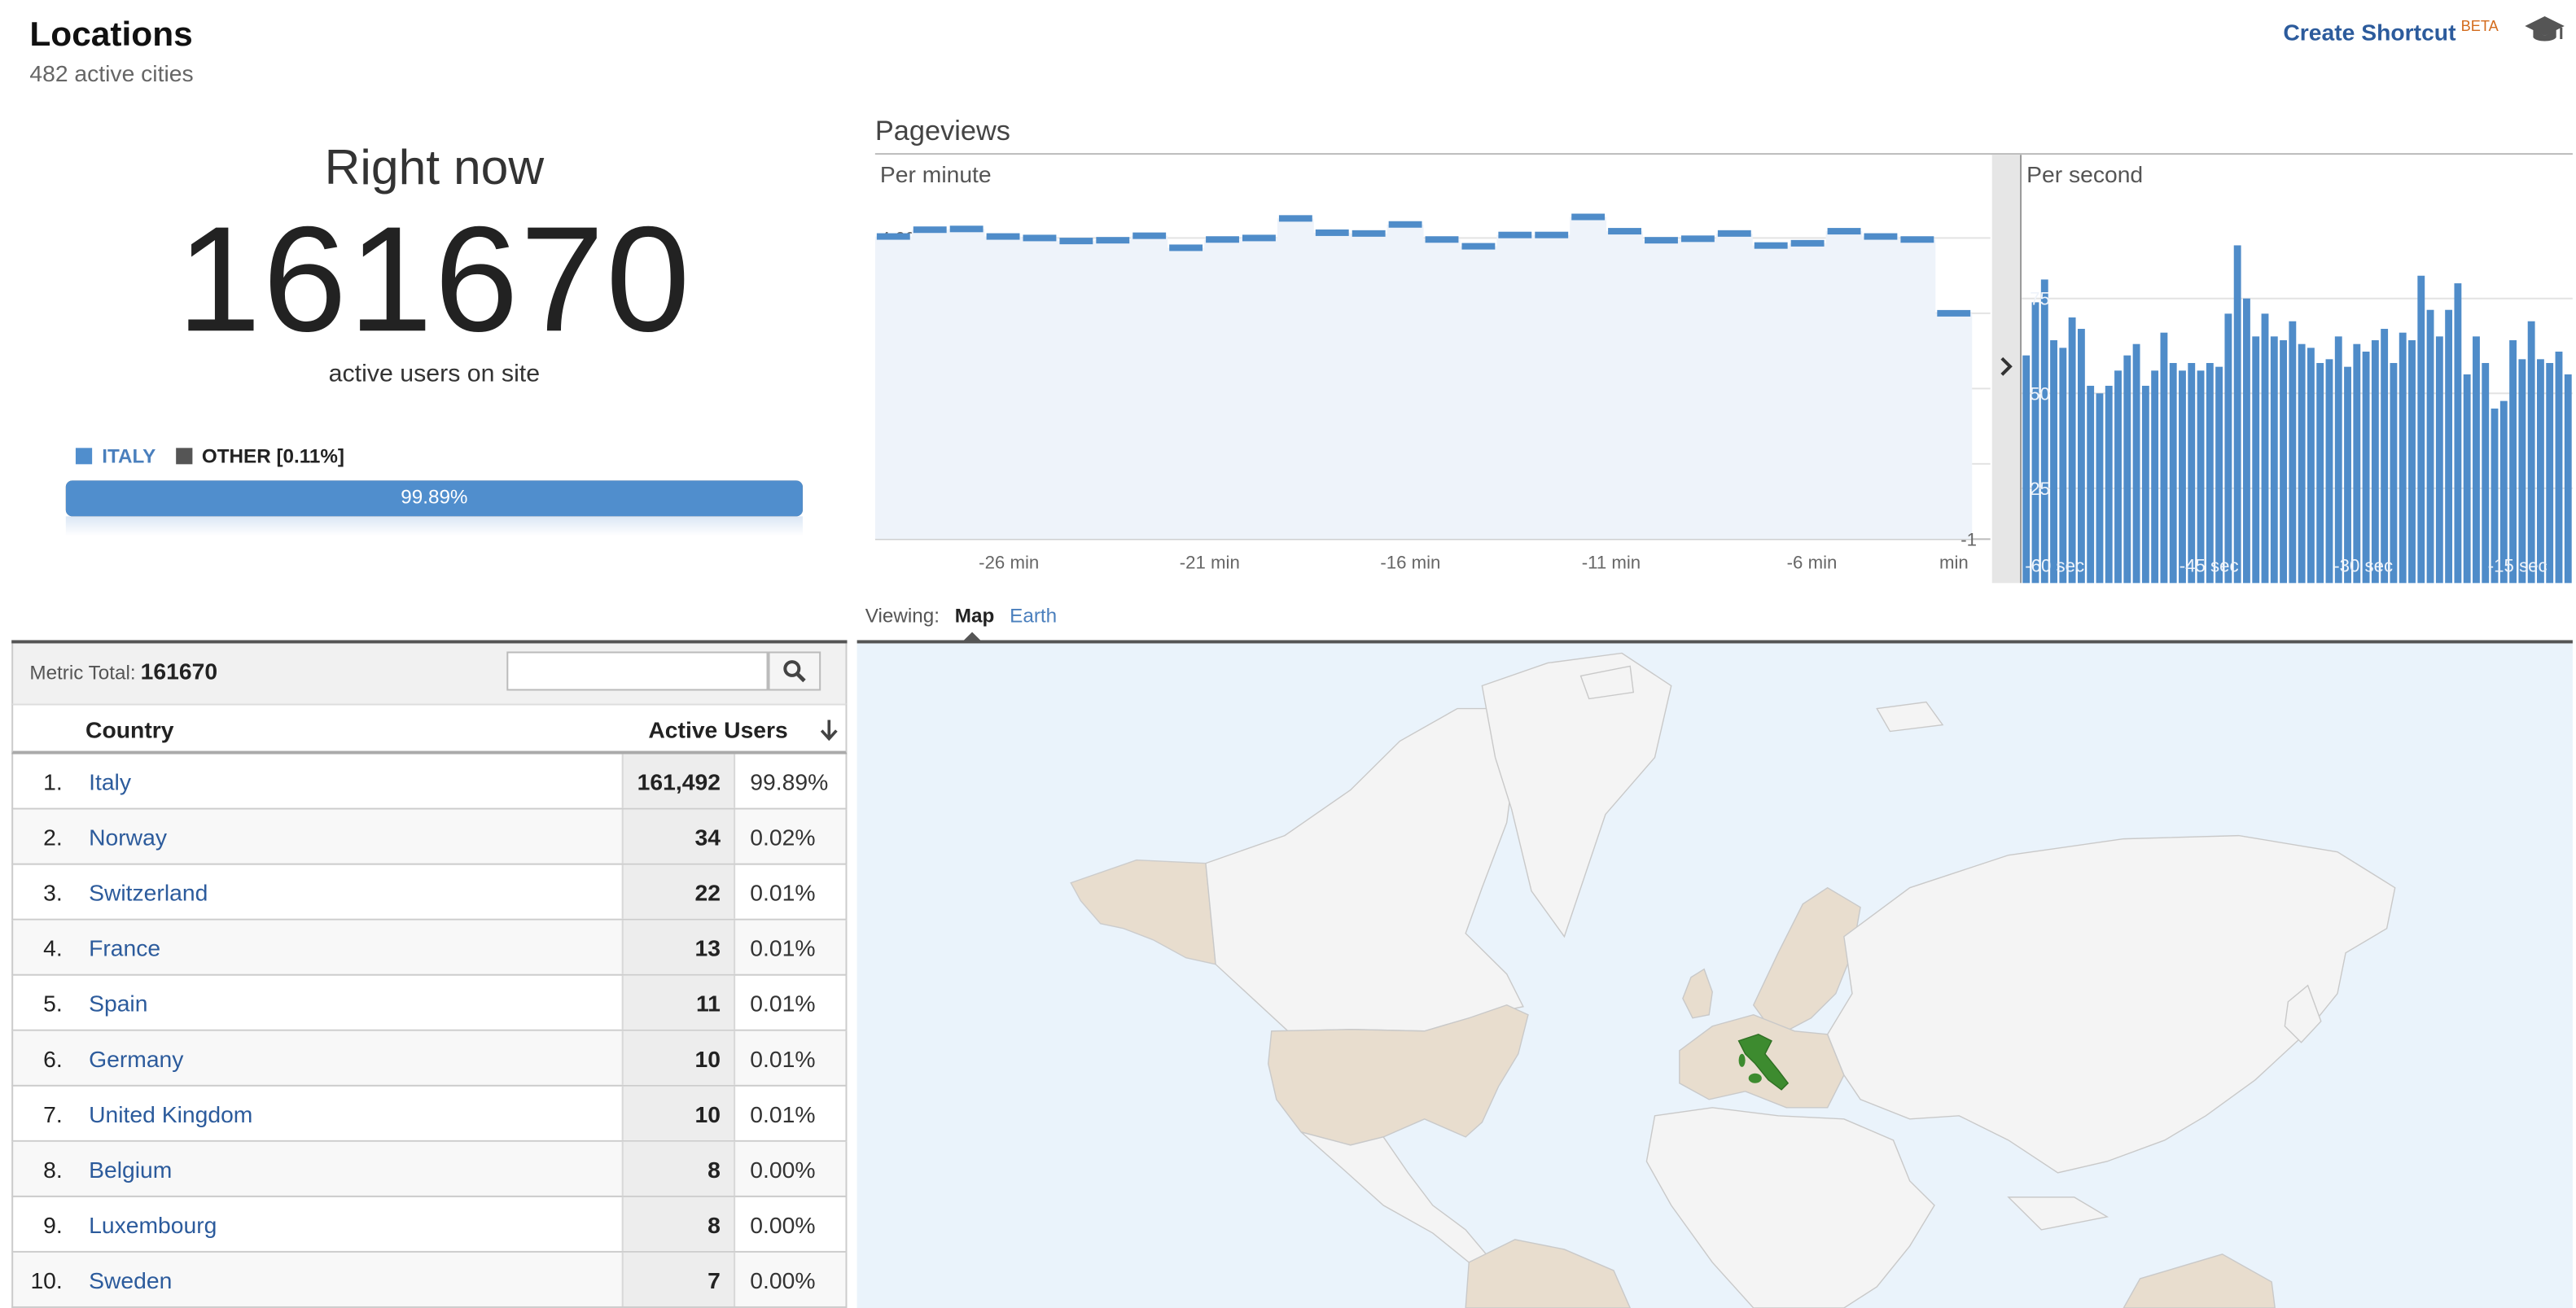  What do you see at coordinates (429, 892) in the screenshot?
I see `table-row: 3. Switzerland 22 0.01%` at bounding box center [429, 892].